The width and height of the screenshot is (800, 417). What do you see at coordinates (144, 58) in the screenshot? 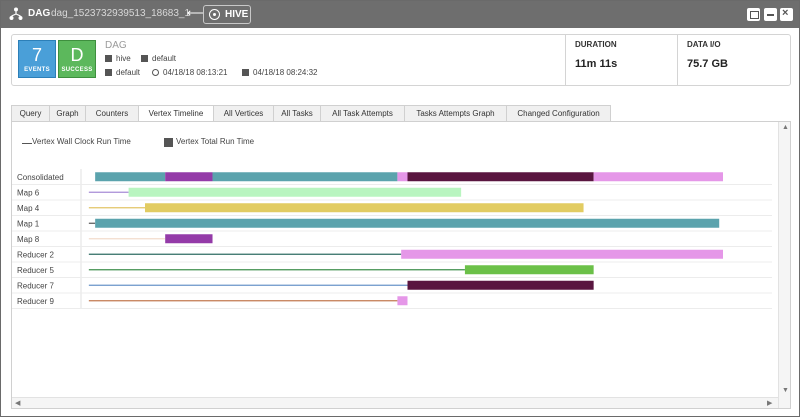
I see `queue-icon` at bounding box center [144, 58].